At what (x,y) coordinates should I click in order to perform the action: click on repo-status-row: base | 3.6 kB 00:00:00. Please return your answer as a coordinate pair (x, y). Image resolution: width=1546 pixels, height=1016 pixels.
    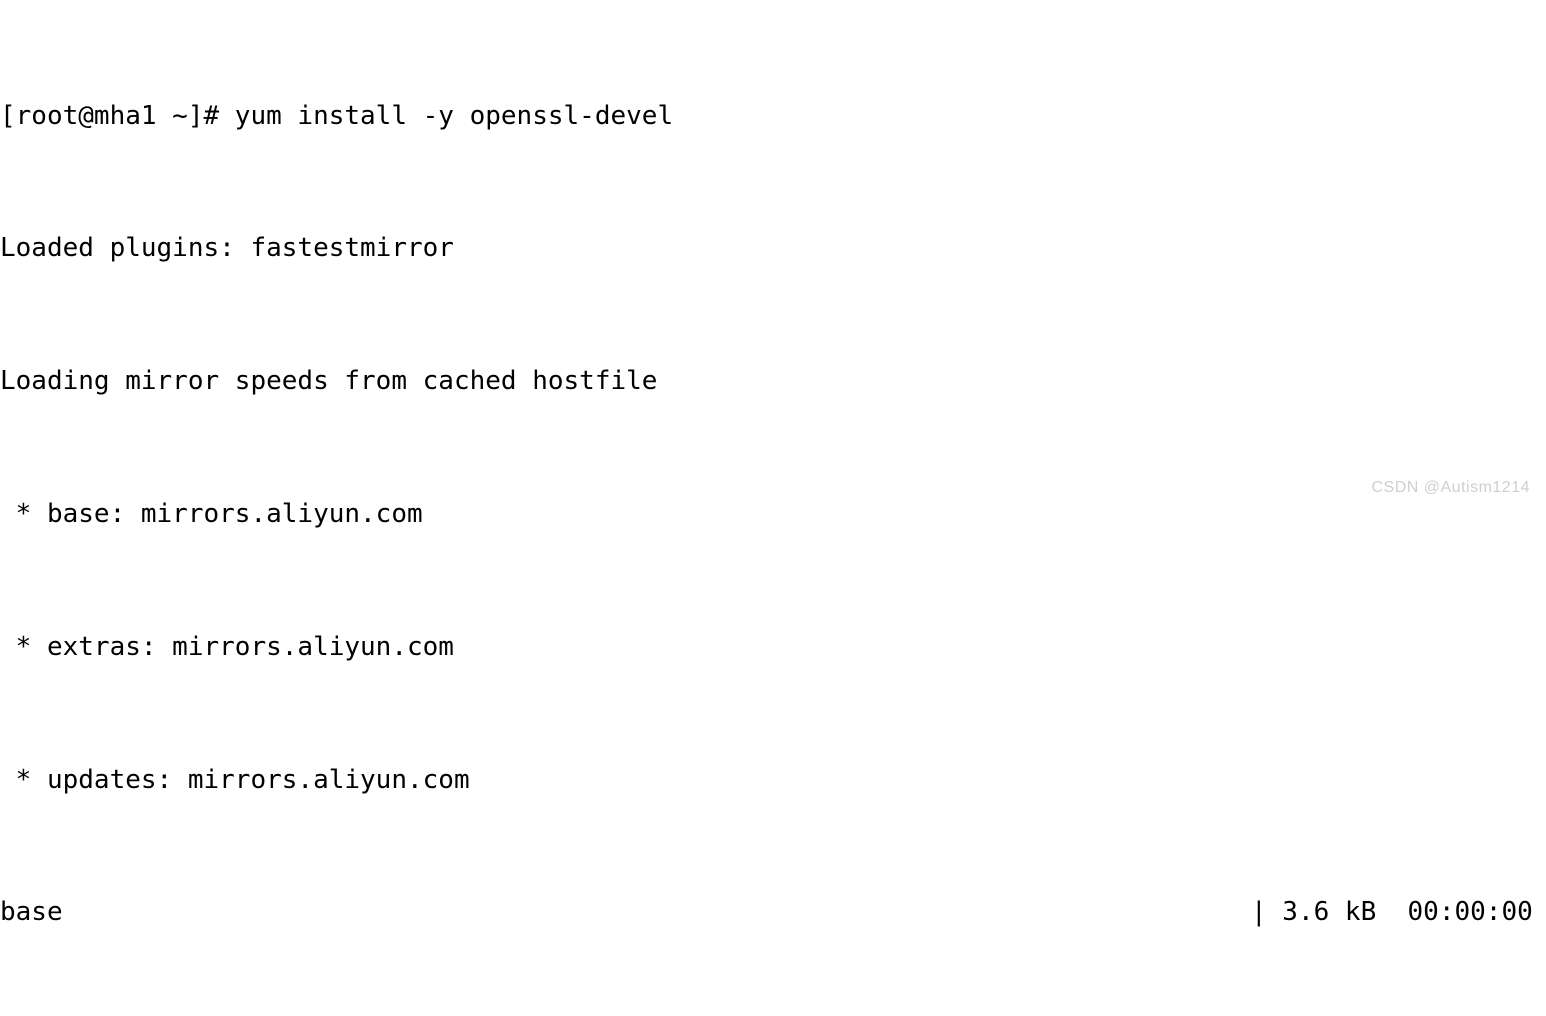
    Looking at the image, I should click on (773, 912).